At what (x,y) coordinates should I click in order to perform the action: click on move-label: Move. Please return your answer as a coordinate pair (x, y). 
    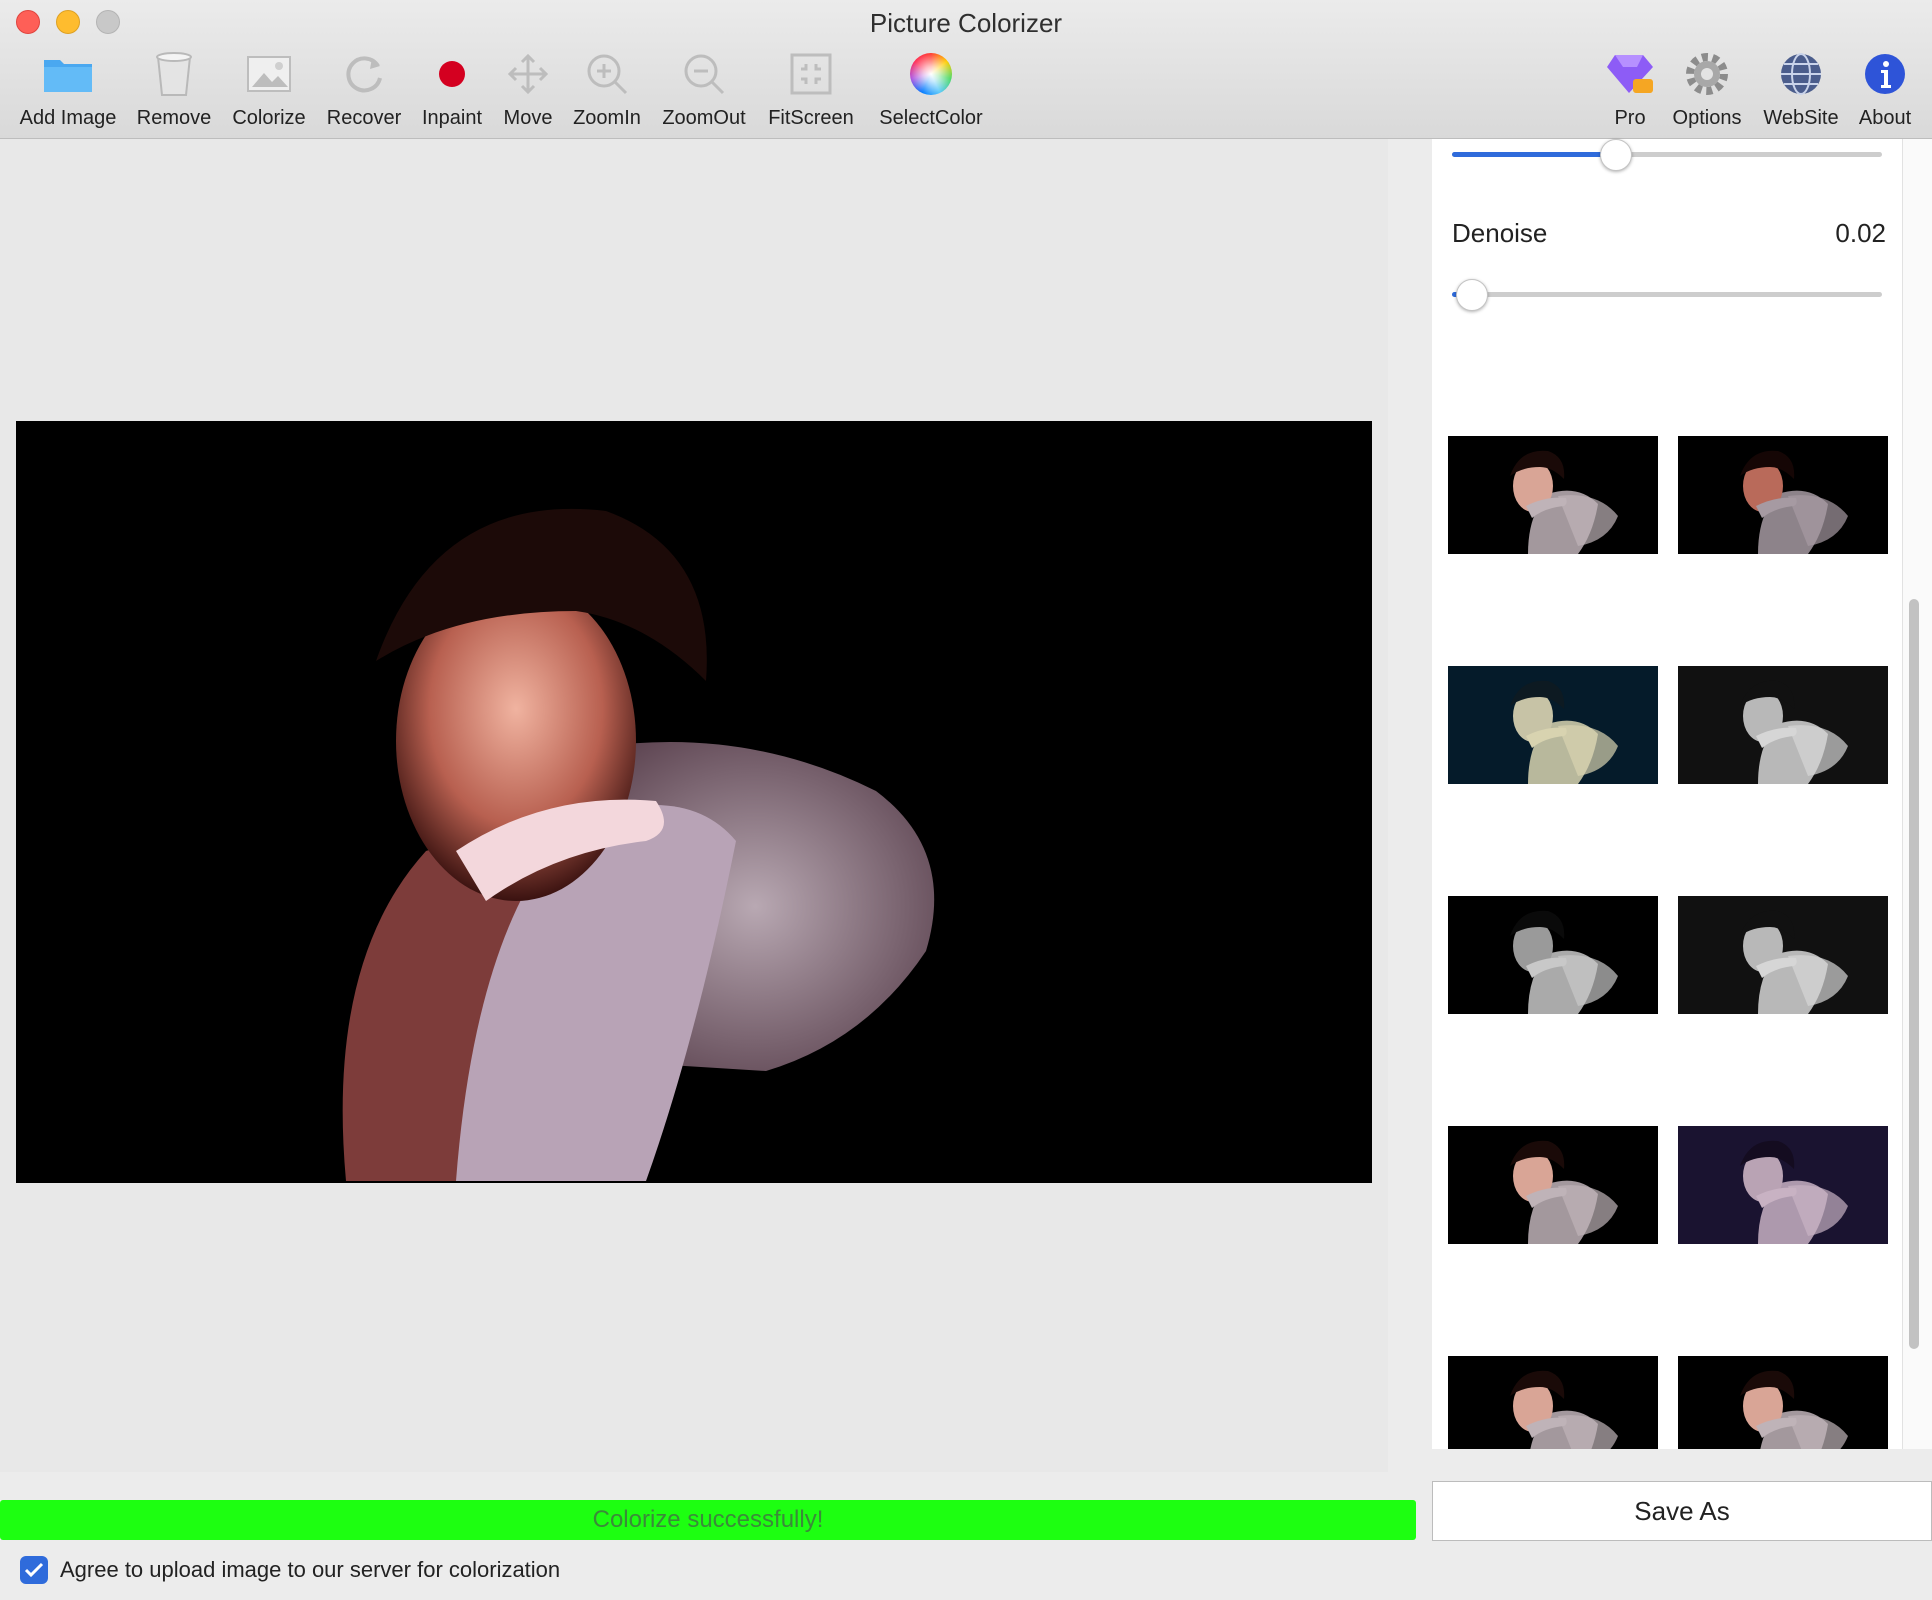
    Looking at the image, I should click on (528, 118).